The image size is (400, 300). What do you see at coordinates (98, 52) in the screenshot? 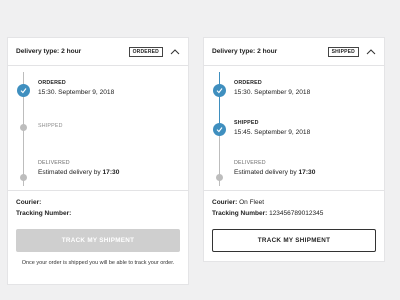
I see `card-header: Delivery type: 2 hour ORDERED` at bounding box center [98, 52].